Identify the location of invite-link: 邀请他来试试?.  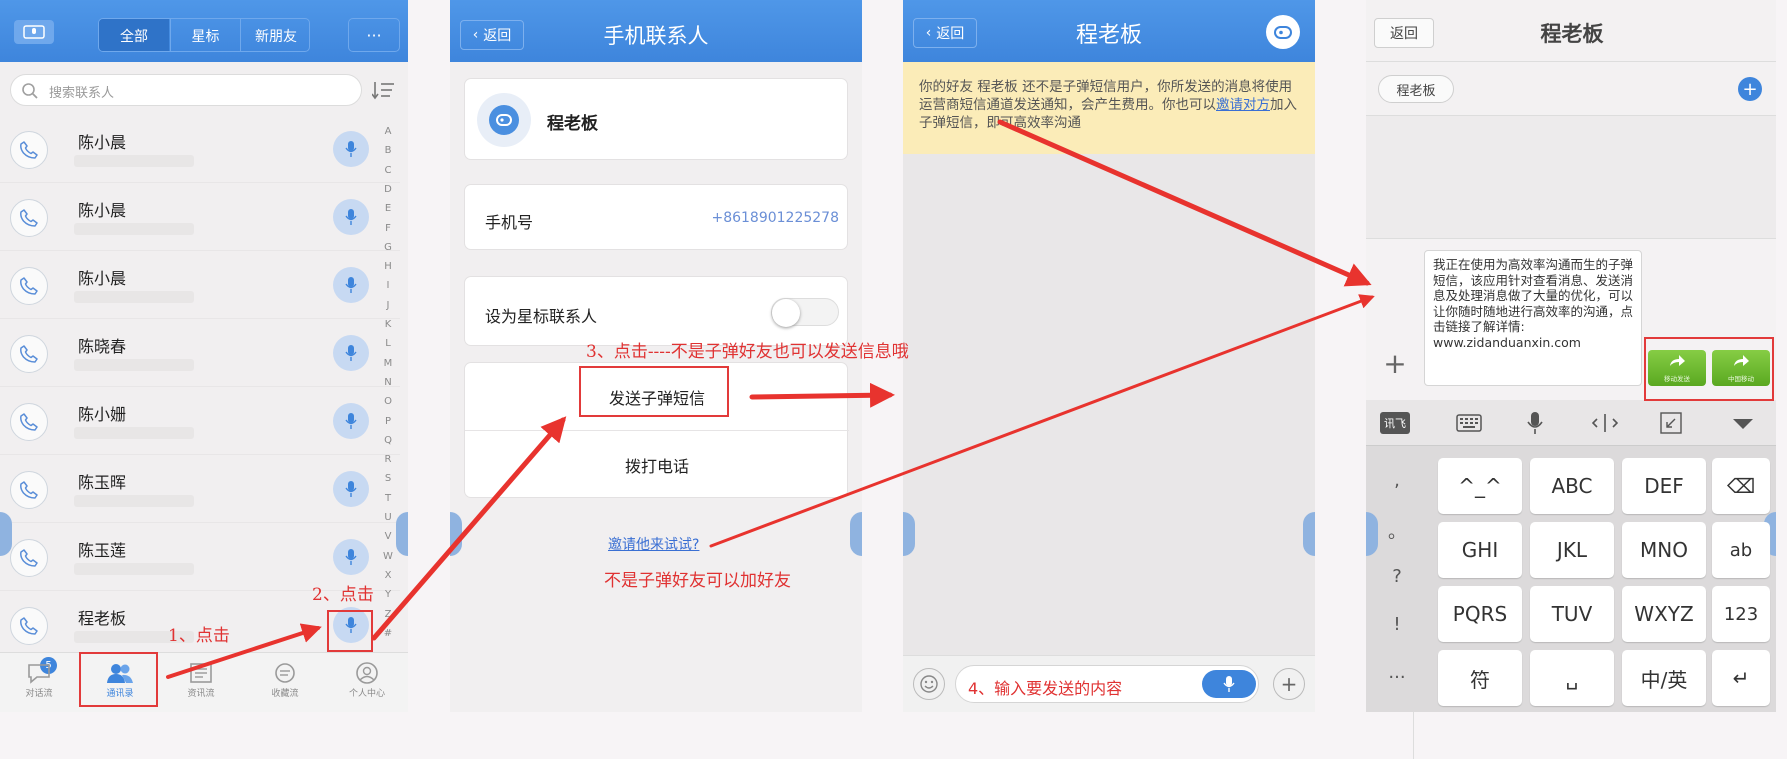
(653, 544).